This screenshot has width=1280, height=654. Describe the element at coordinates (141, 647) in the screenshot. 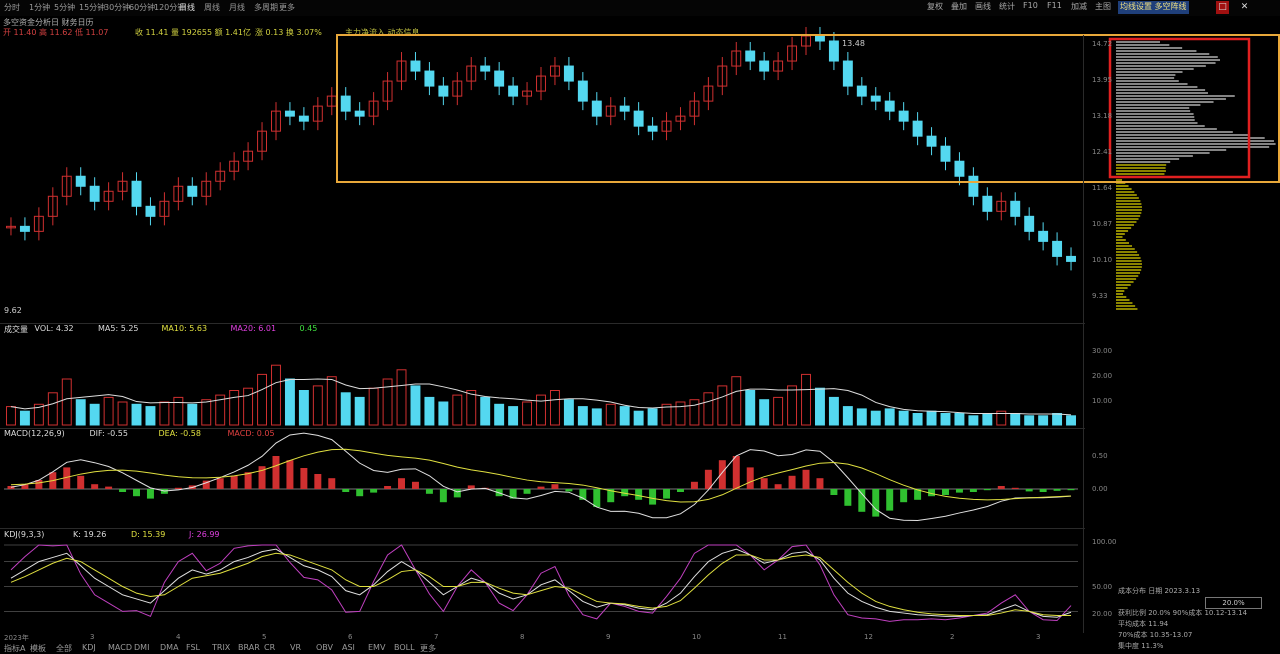

I see `indicator-tab-5: DMI` at that location.